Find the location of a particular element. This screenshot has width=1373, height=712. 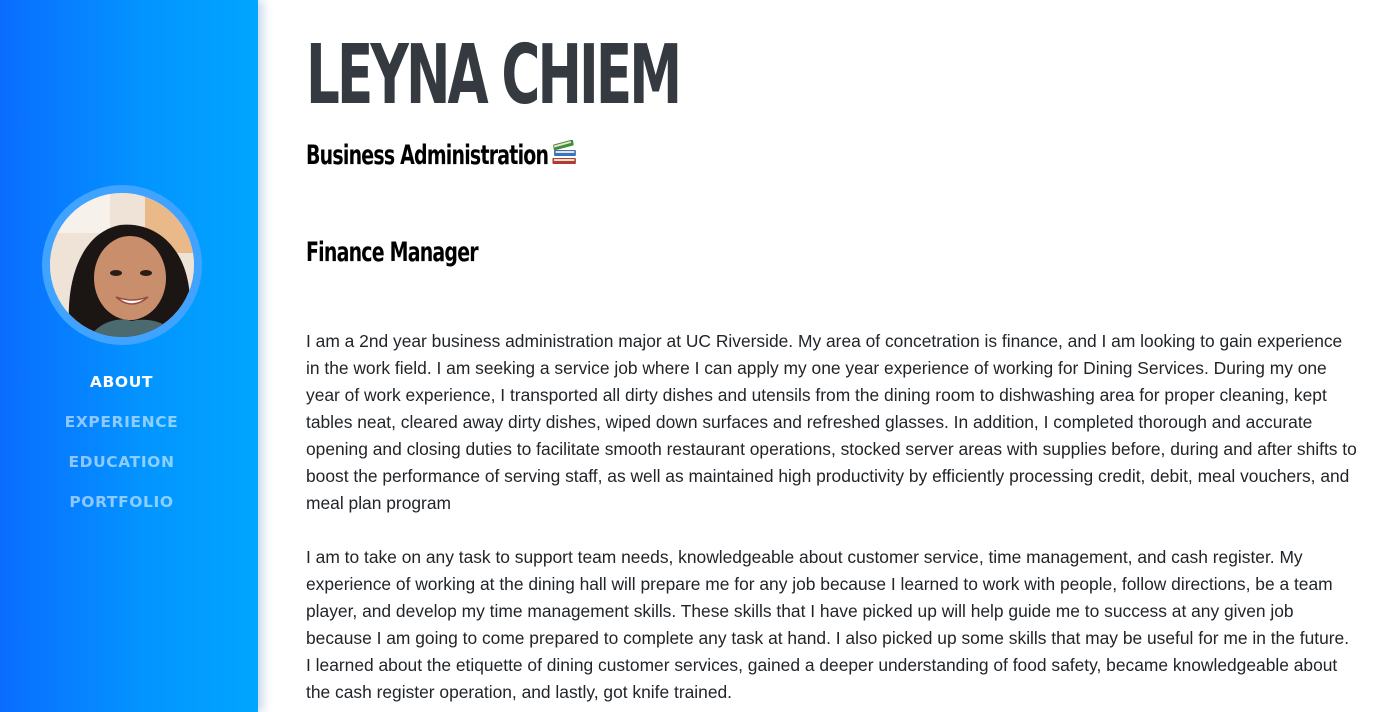

page-title: LEYNA CHIEM is located at coordinates (494, 75).